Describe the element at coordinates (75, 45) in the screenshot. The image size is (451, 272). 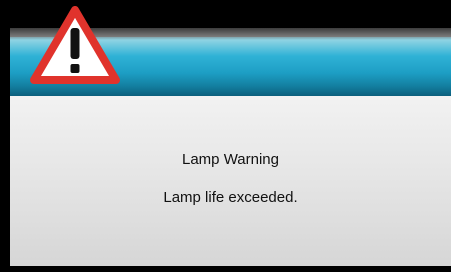
I see `warning-triangle-icon` at that location.